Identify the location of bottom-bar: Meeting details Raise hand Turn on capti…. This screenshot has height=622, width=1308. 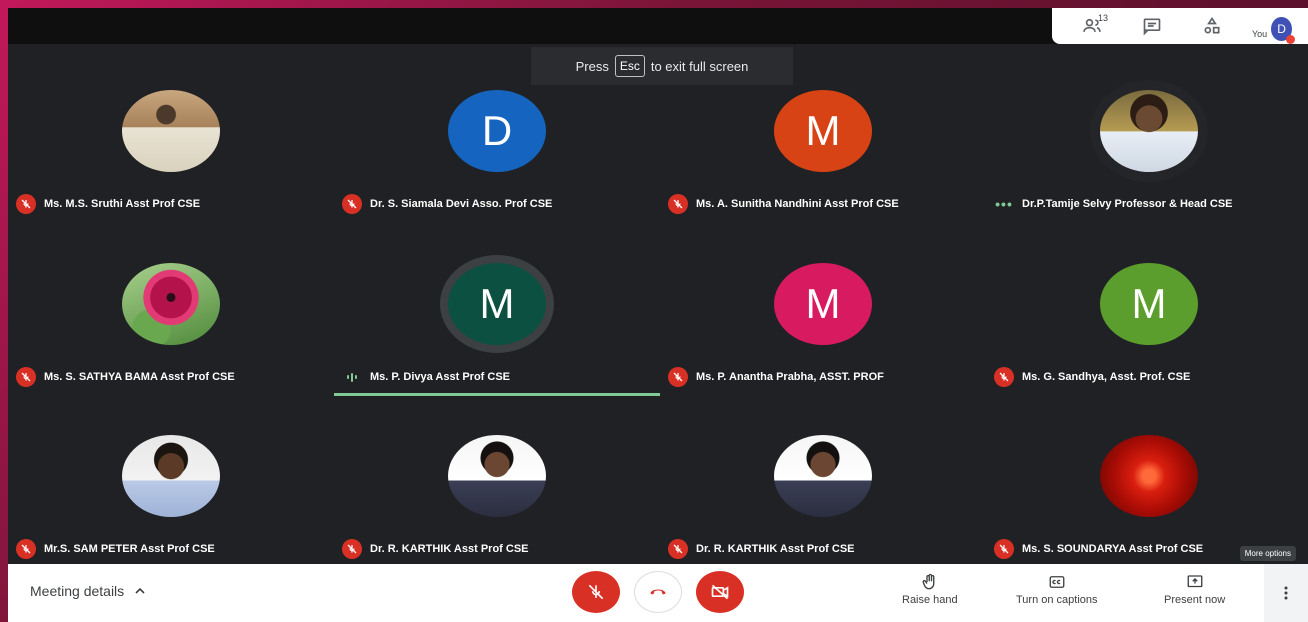
(658, 593).